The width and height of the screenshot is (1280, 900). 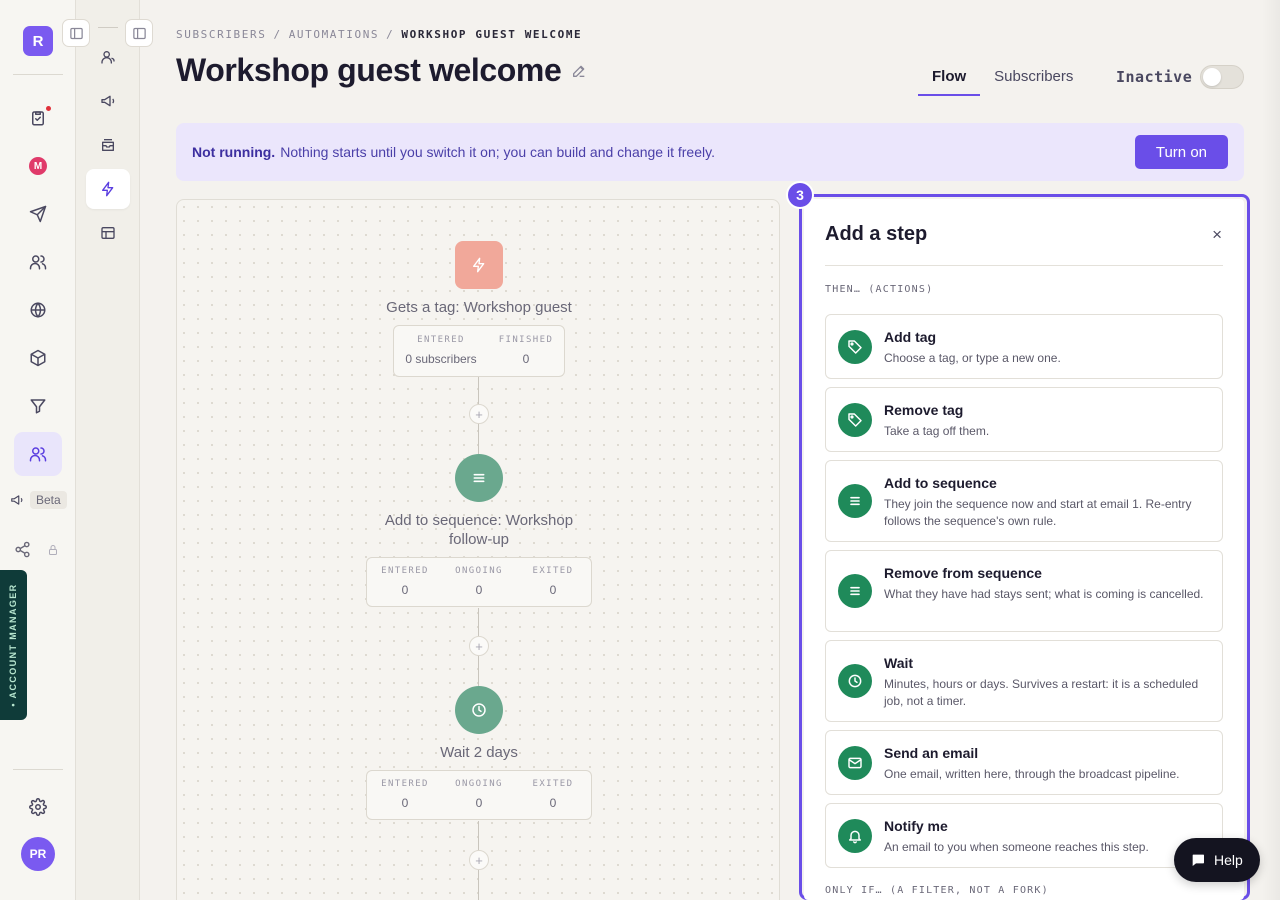 I want to click on turn-on-button: Turn on, so click(x=1181, y=152).